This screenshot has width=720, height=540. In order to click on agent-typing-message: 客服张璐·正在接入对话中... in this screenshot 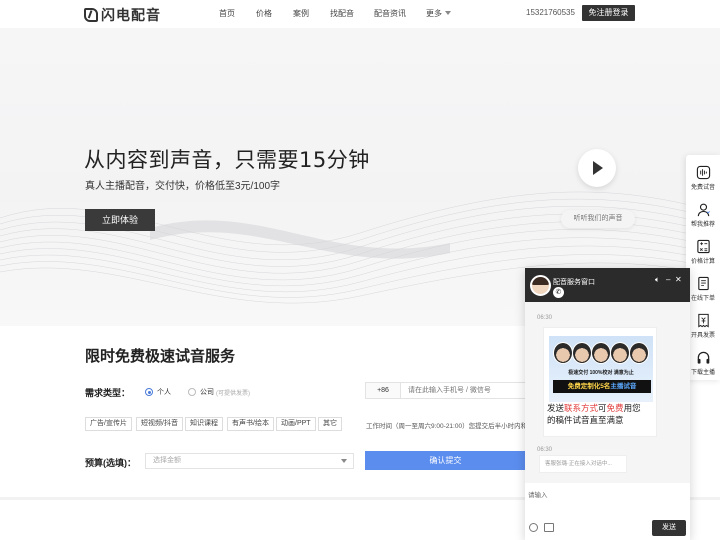, I will do `click(583, 464)`.